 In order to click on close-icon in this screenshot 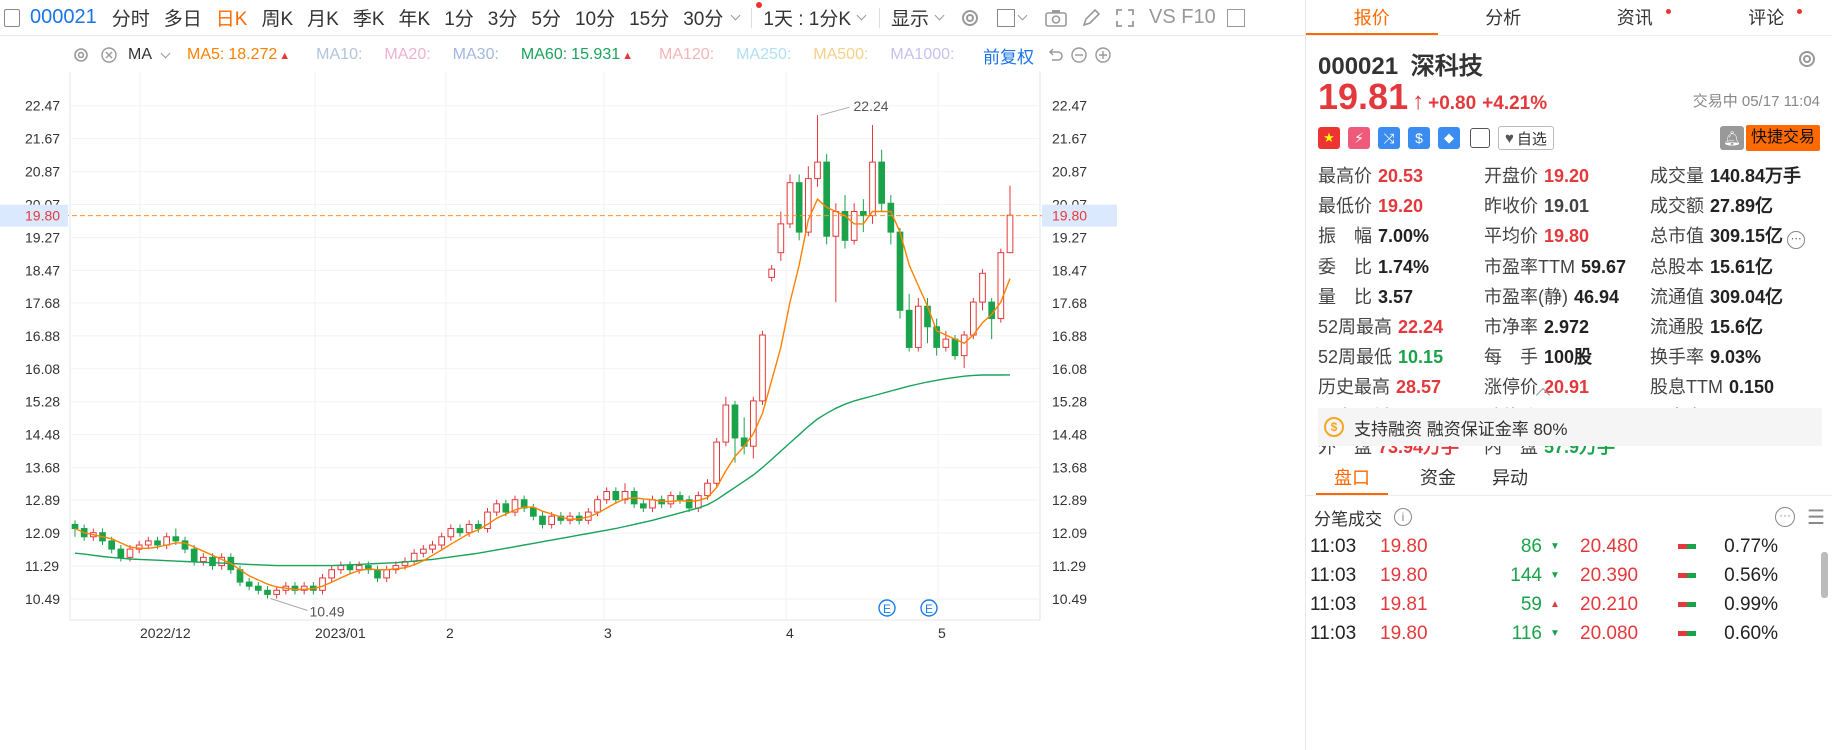, I will do `click(109, 55)`.